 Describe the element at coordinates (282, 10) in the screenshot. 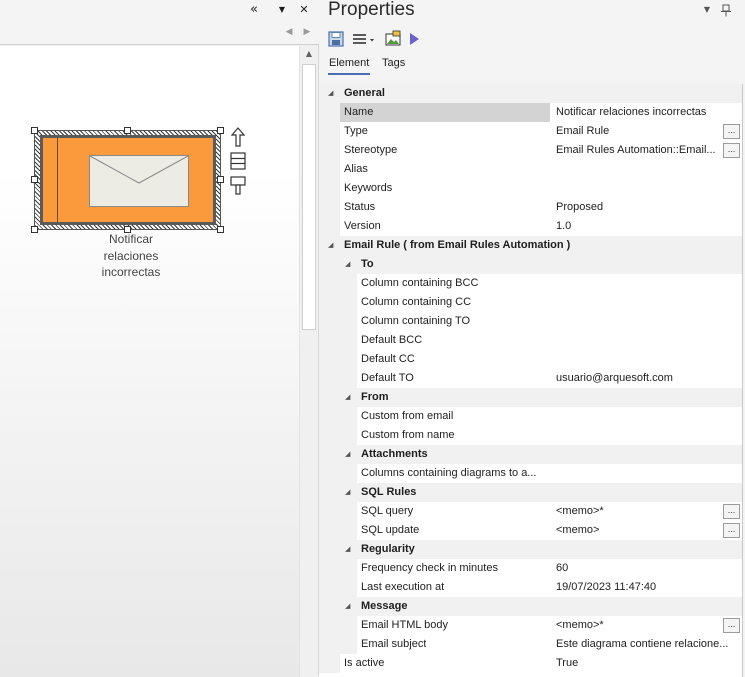

I see `dropdown-icon: ▼` at that location.